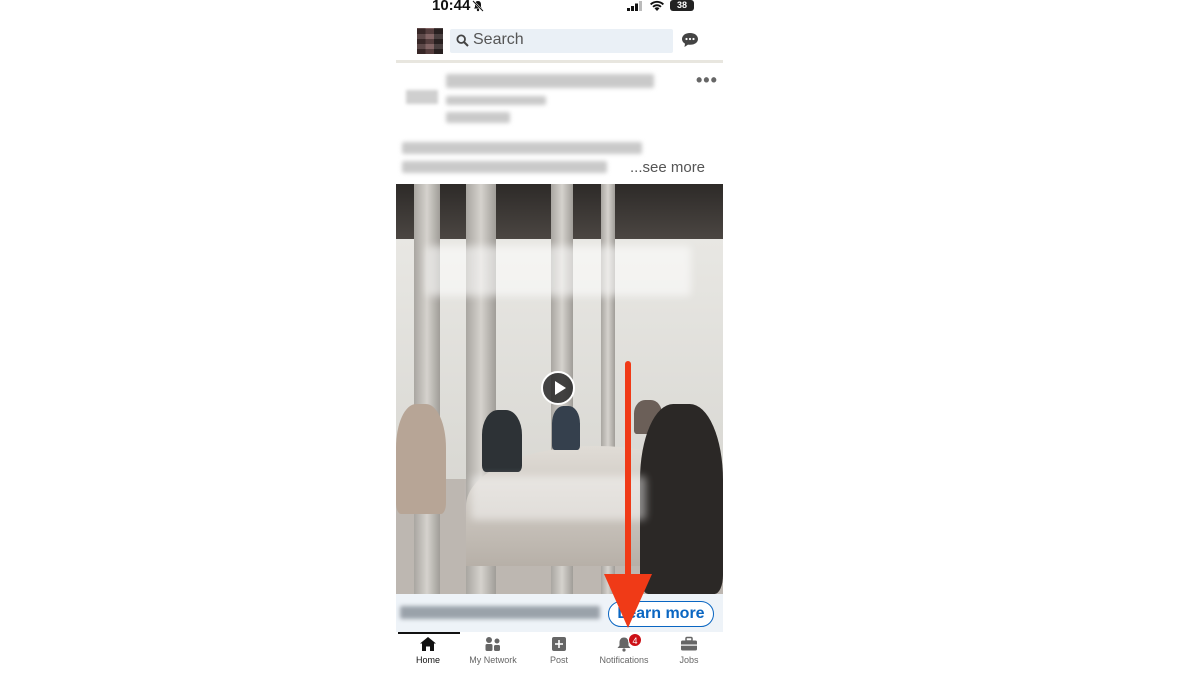  Describe the element at coordinates (628, 494) in the screenshot. I see `annotation-arrow-icon` at that location.